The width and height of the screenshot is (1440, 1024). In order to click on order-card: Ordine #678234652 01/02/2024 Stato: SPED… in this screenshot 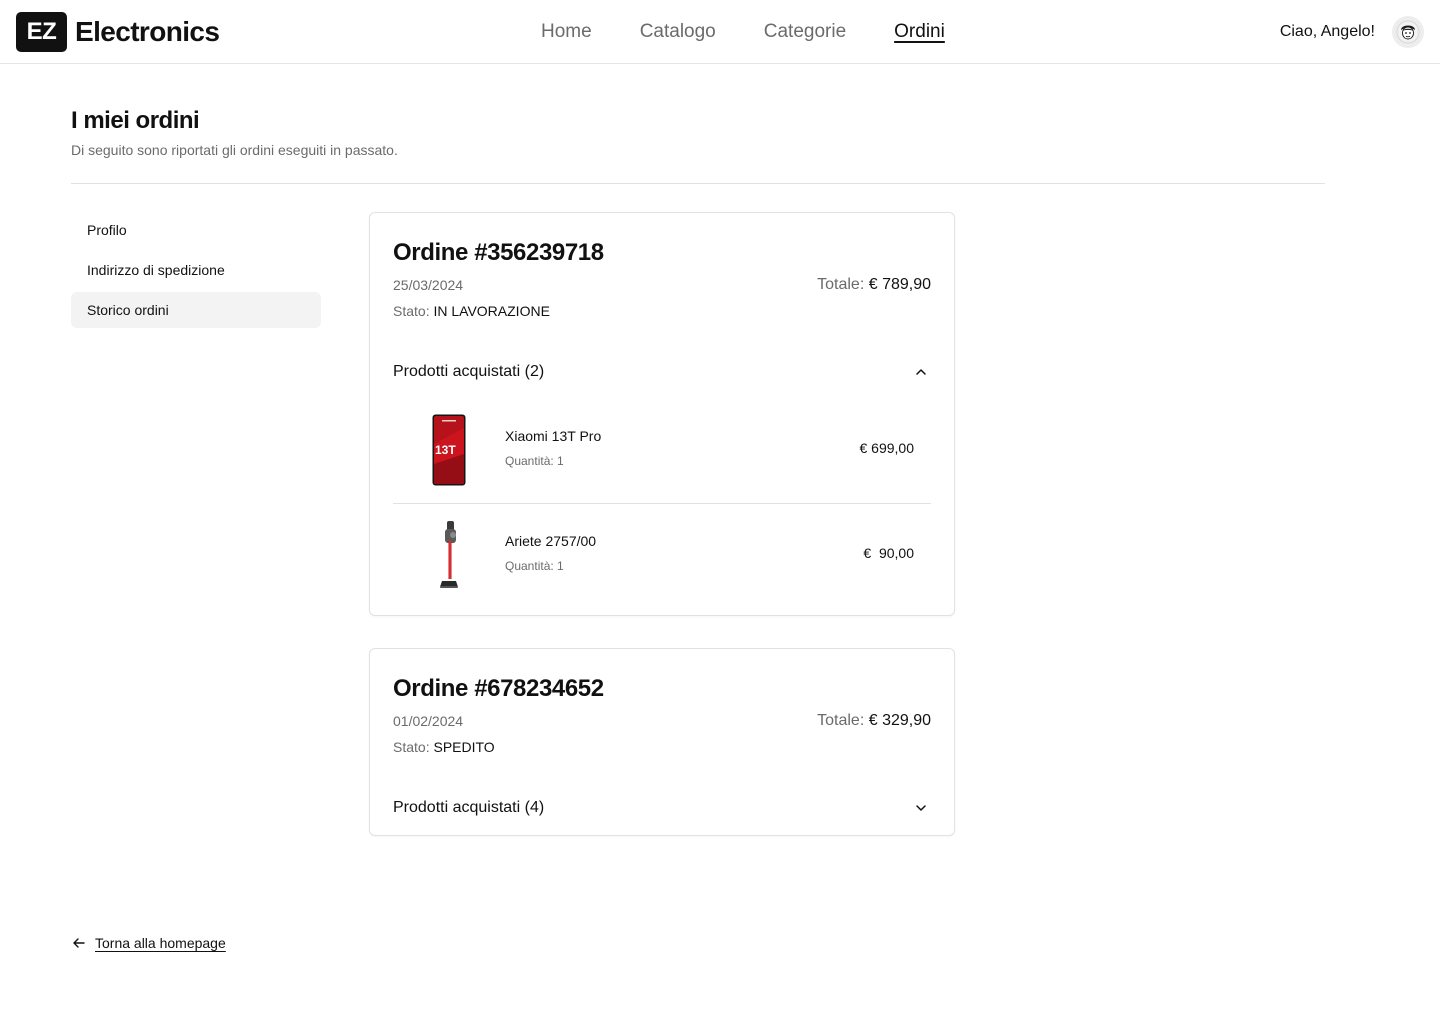, I will do `click(662, 742)`.